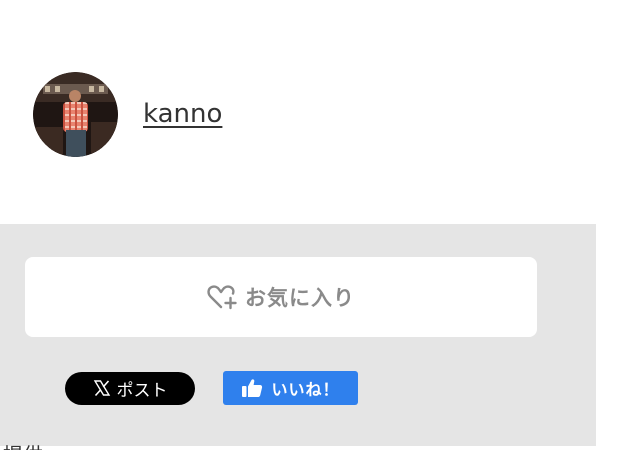  I want to click on cropped-footer-text: 提供, so click(62, 445).